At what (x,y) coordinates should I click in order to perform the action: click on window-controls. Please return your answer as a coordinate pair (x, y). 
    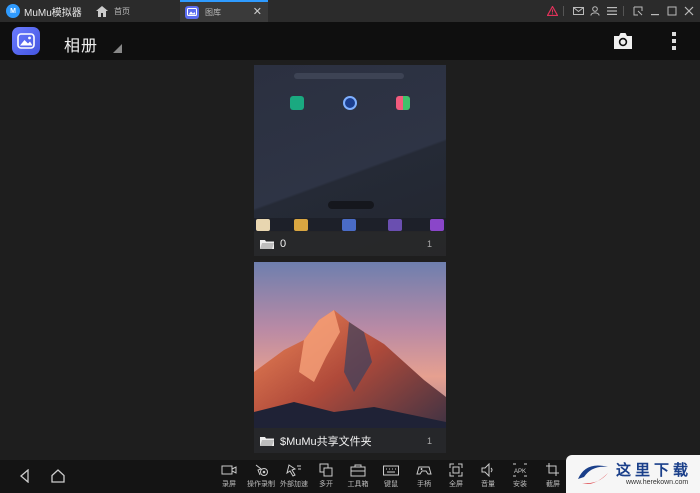
    Looking at the image, I should click on (621, 11).